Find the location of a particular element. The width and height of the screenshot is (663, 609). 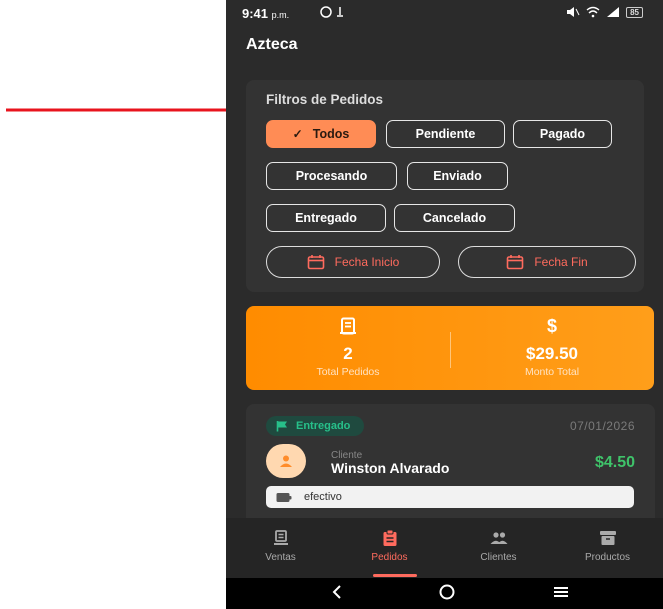

receipt-icon is located at coordinates (348, 326).